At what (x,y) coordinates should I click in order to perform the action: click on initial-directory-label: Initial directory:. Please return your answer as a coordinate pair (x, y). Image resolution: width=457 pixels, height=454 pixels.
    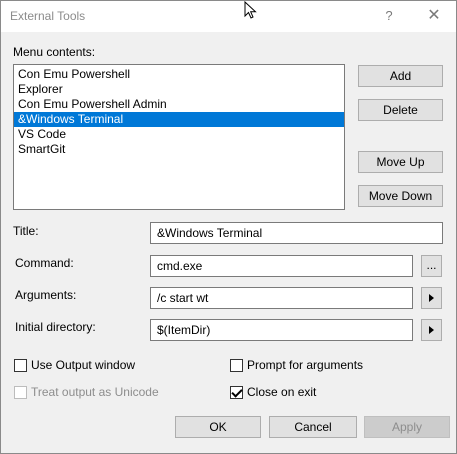
    Looking at the image, I should click on (55, 327).